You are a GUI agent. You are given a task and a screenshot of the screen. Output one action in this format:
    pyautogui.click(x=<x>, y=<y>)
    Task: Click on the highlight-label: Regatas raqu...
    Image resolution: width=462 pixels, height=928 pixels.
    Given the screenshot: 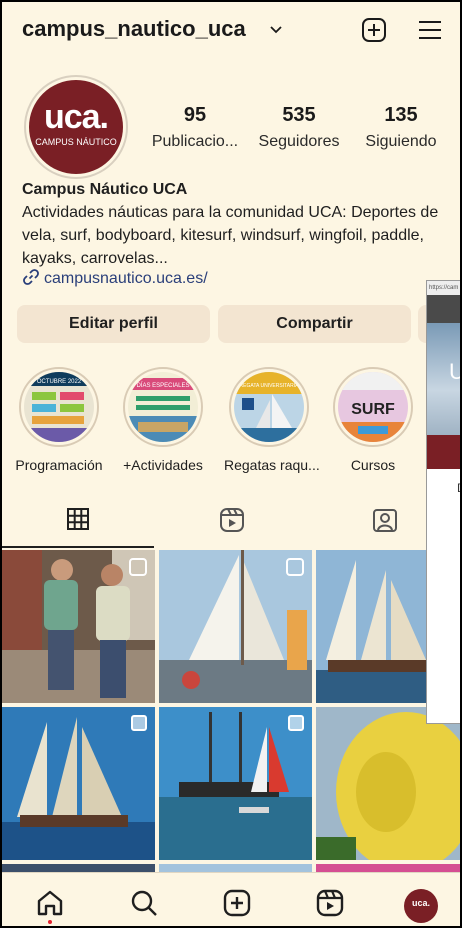 What is the action you would take?
    pyautogui.click(x=272, y=465)
    